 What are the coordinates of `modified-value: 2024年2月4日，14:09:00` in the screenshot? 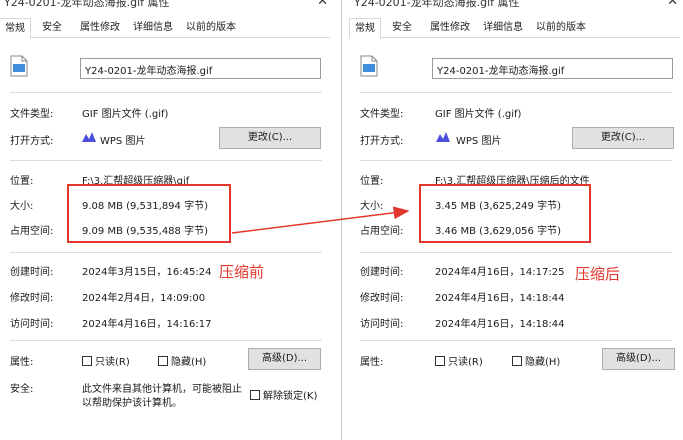 It's located at (144, 298).